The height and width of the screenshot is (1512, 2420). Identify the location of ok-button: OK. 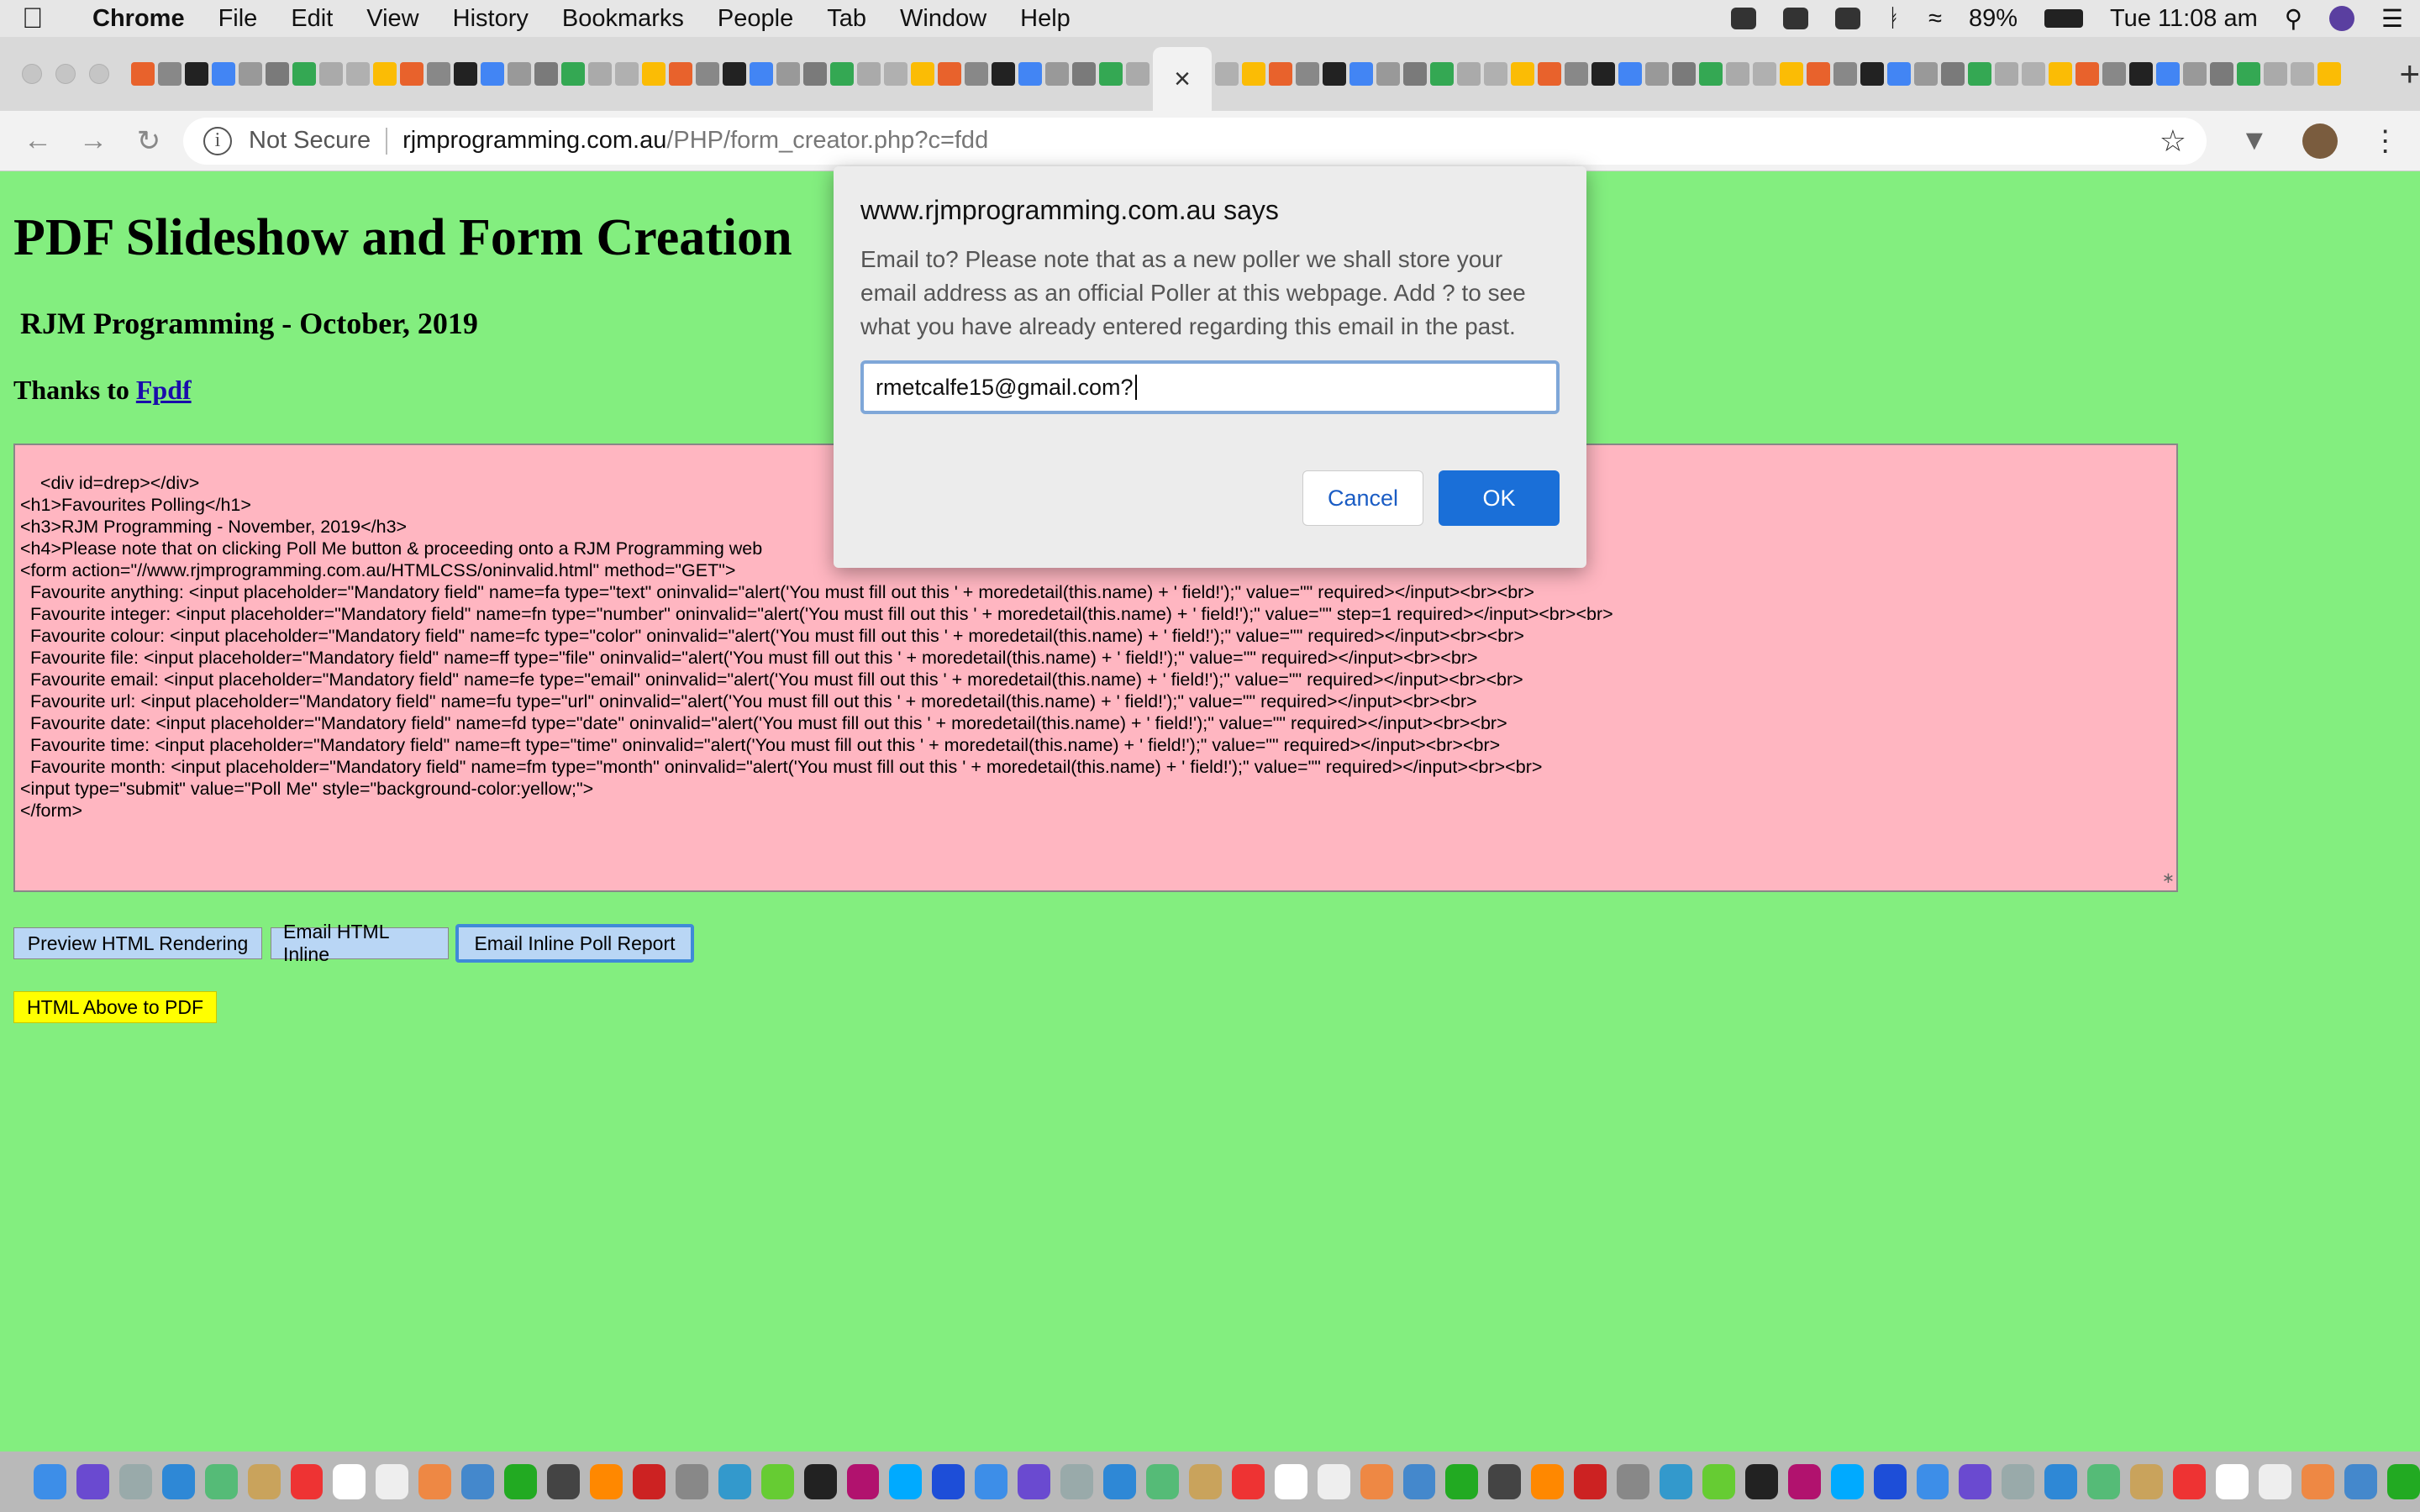
(1499, 498).